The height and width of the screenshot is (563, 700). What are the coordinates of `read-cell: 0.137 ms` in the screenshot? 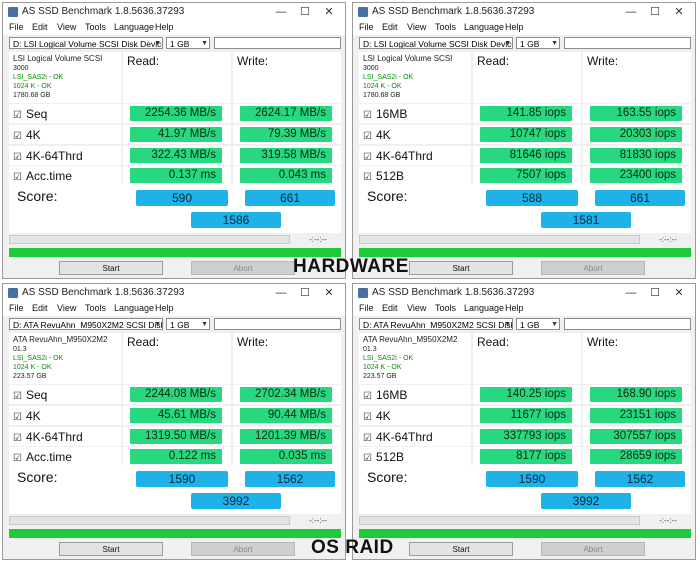 It's located at (177, 175).